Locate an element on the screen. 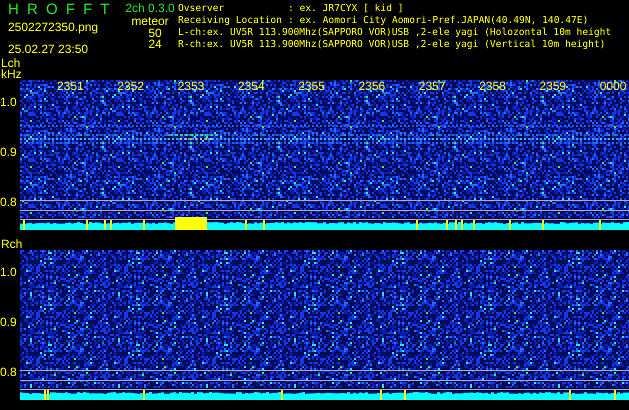  time-label: 2352 is located at coordinates (130, 86).